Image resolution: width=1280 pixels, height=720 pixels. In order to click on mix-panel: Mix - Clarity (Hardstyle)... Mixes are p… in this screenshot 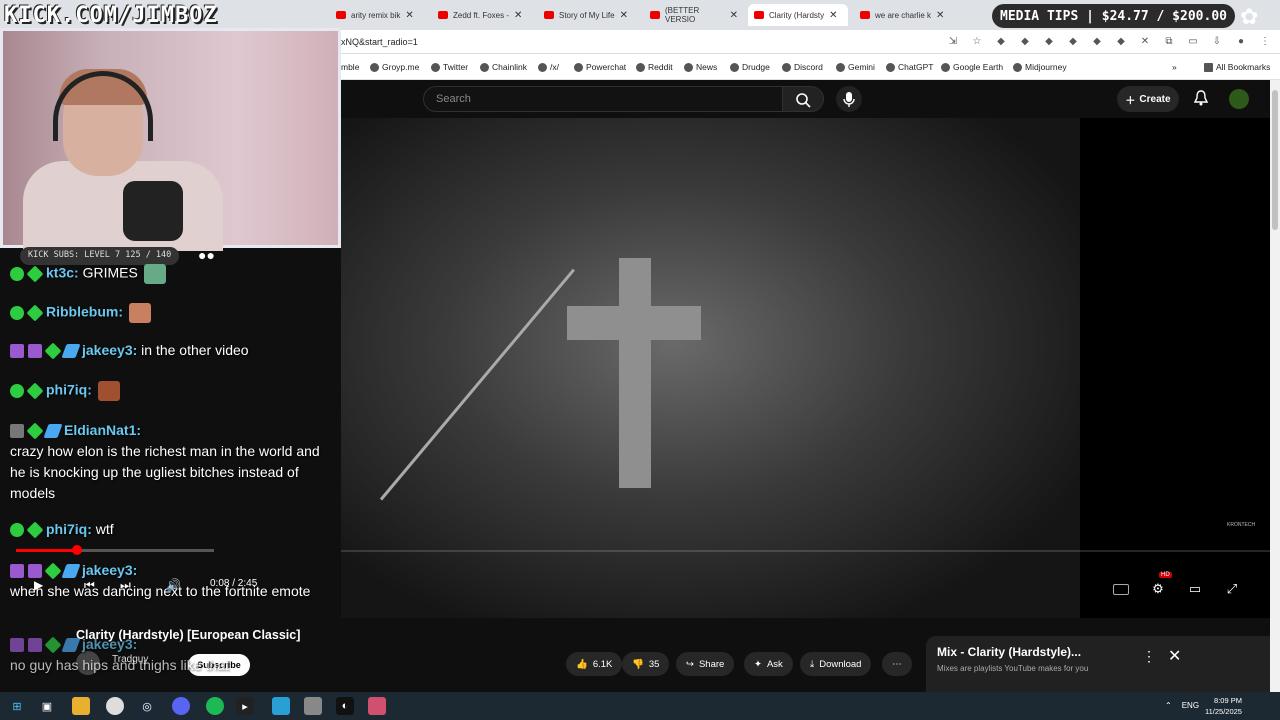, I will do `click(1103, 664)`.